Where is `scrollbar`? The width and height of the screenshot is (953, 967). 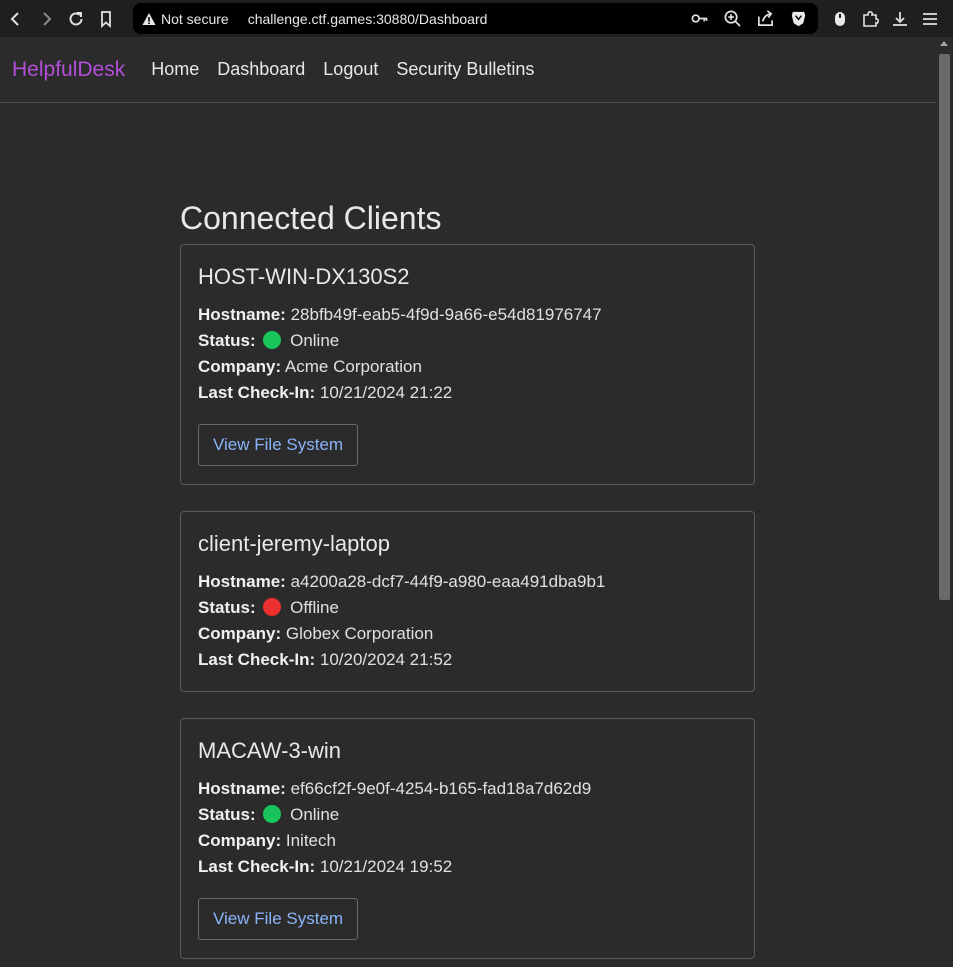 scrollbar is located at coordinates (944, 502).